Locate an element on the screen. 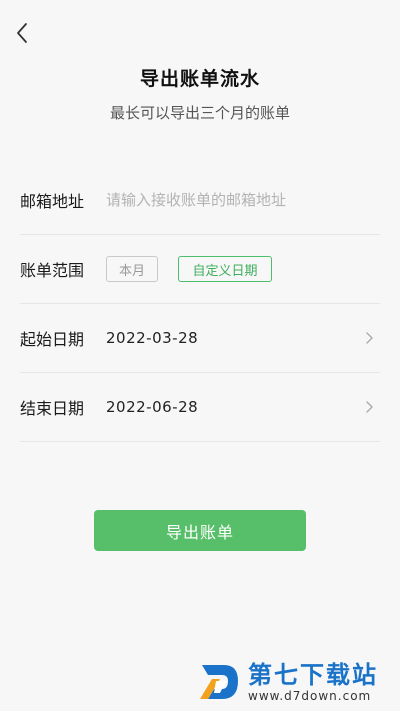 The height and width of the screenshot is (711, 400). end-date-value: 2022-06-28 is located at coordinates (152, 407).